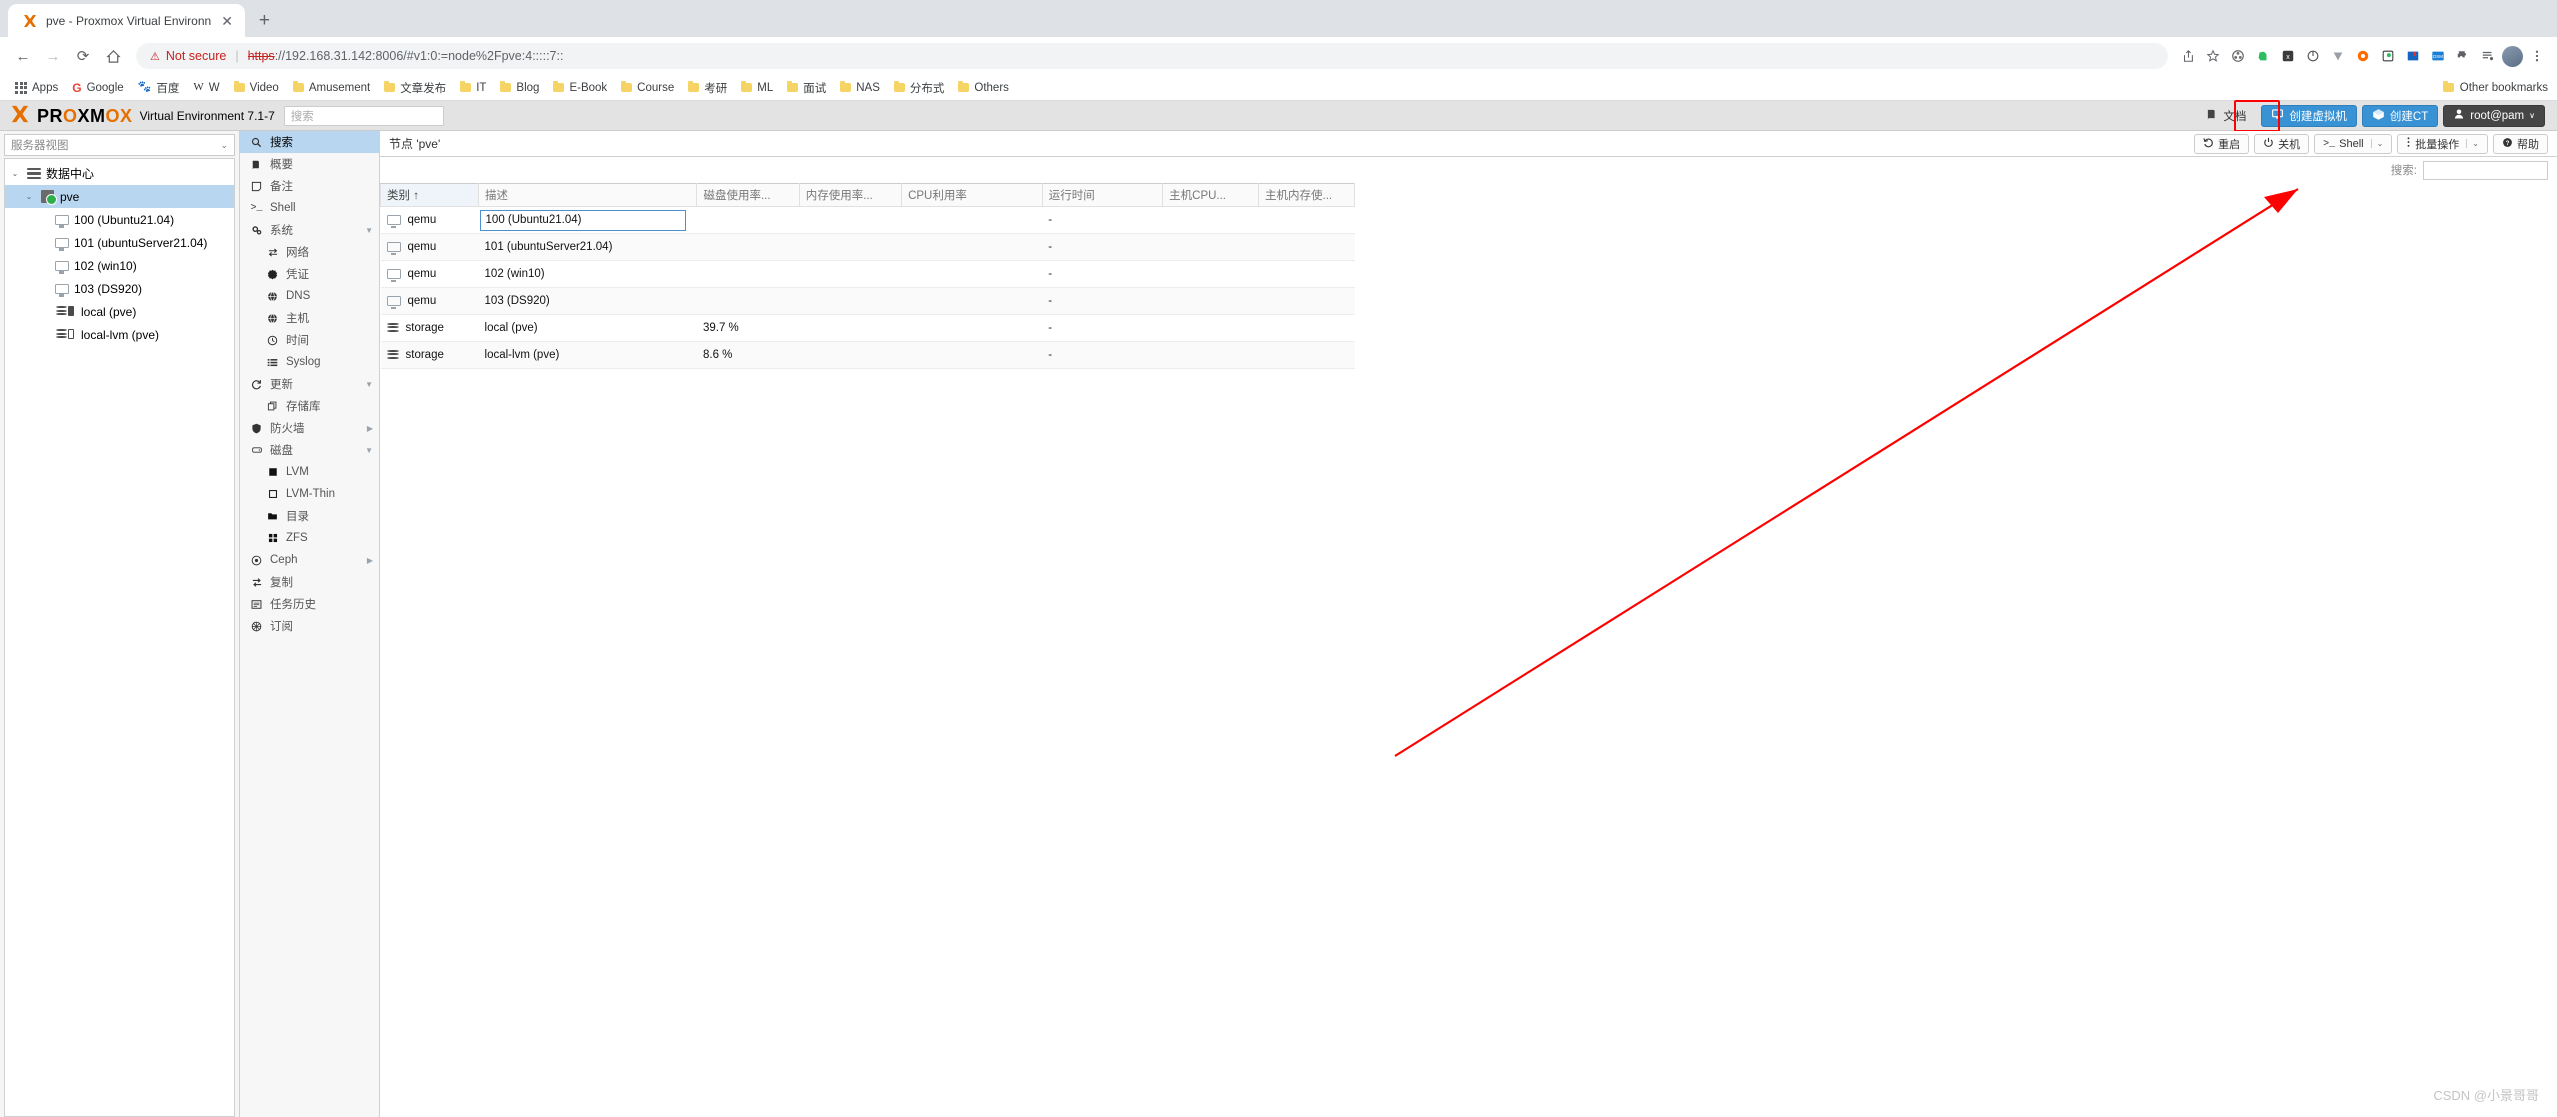  What do you see at coordinates (2537, 56) in the screenshot?
I see `three-dot-menu-icon` at bounding box center [2537, 56].